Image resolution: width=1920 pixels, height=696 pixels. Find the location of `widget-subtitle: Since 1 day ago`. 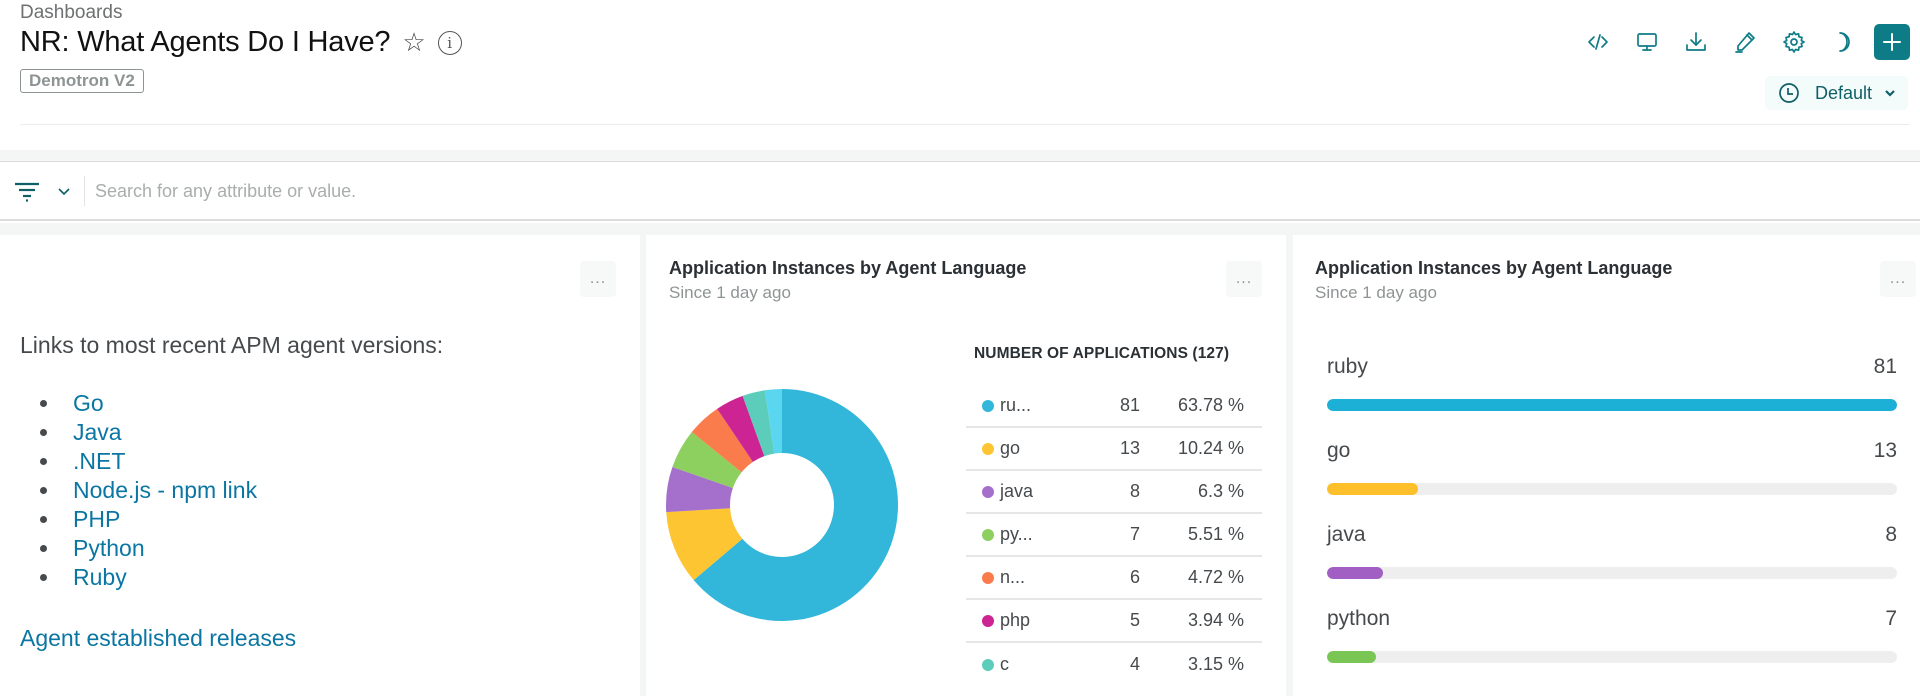

widget-subtitle: Since 1 day ago is located at coordinates (1376, 292).